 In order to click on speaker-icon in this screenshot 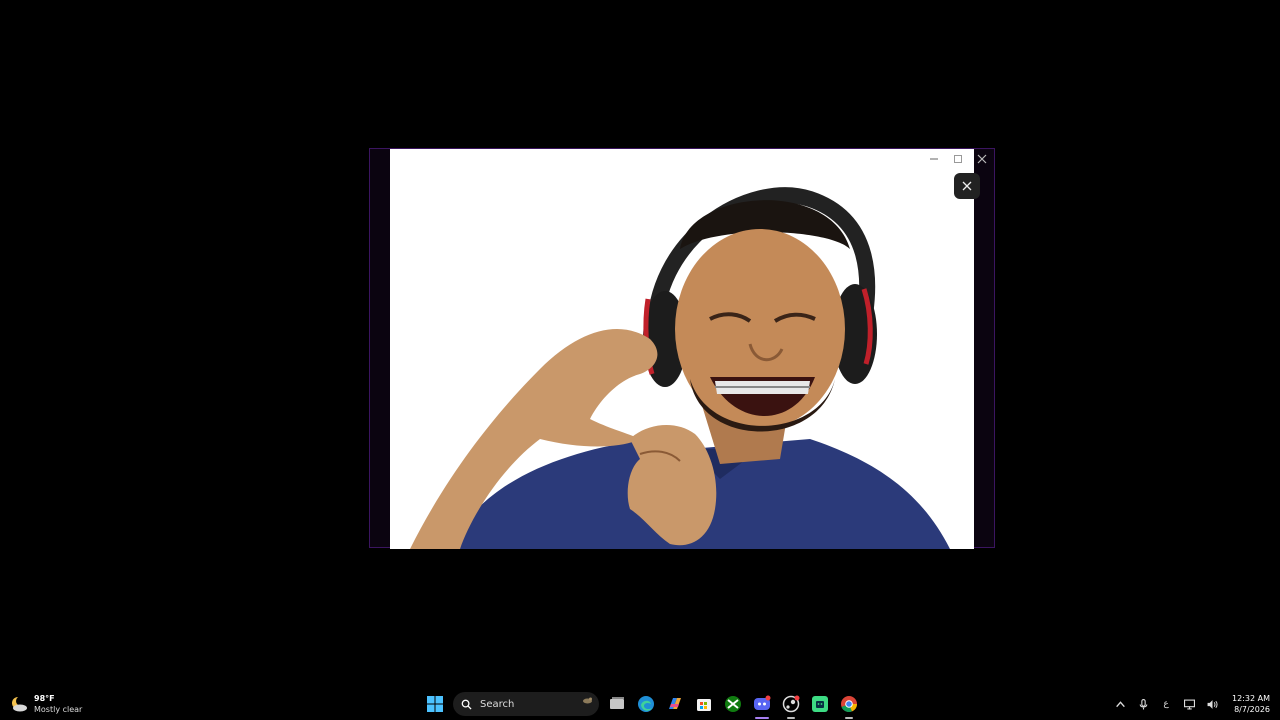, I will do `click(1212, 704)`.